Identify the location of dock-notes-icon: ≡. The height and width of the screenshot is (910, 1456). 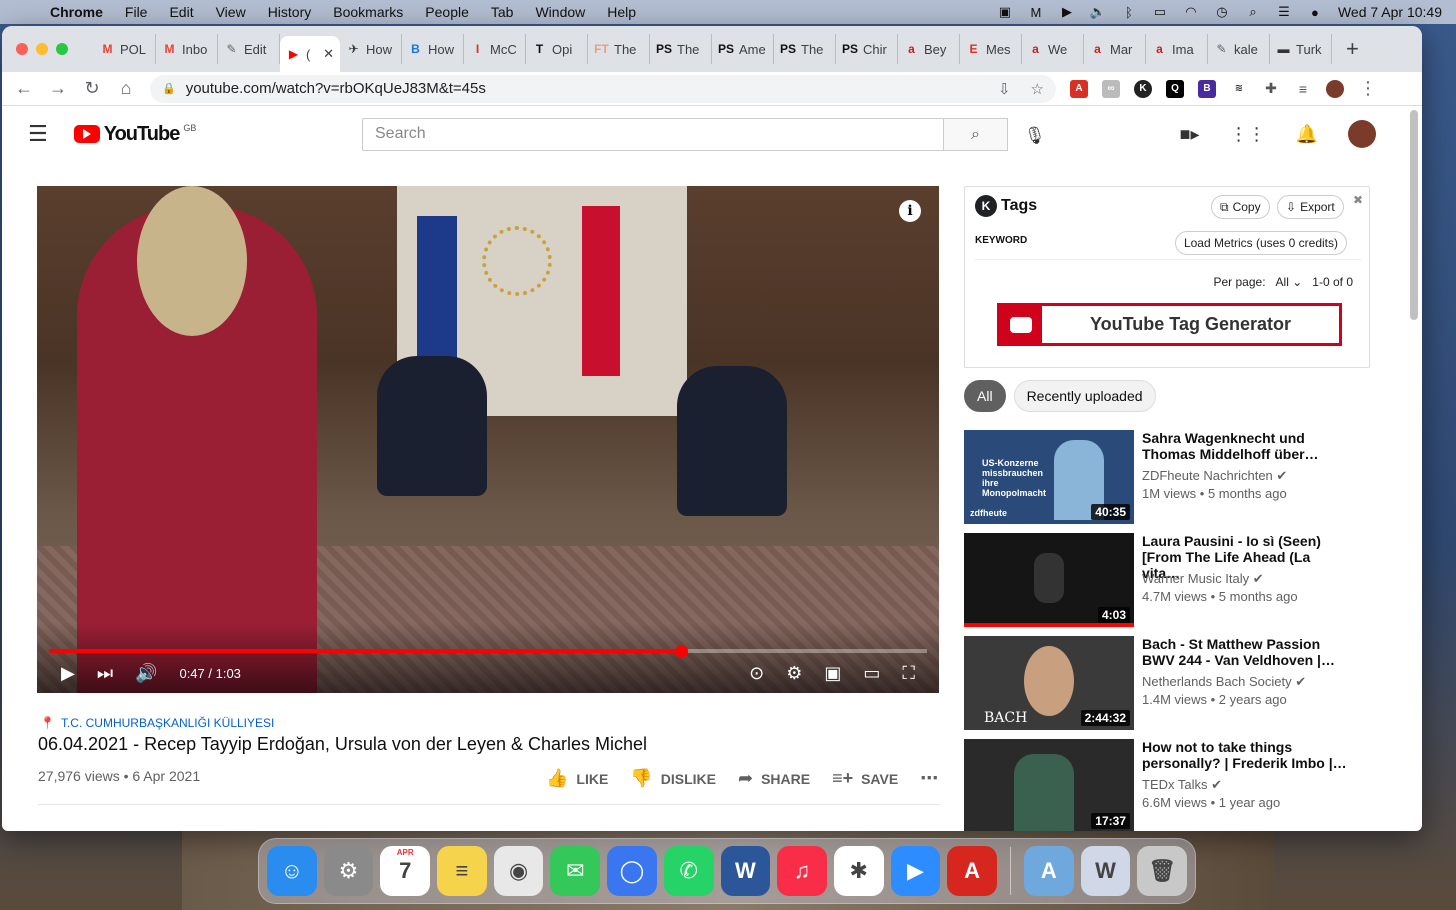
(462, 871).